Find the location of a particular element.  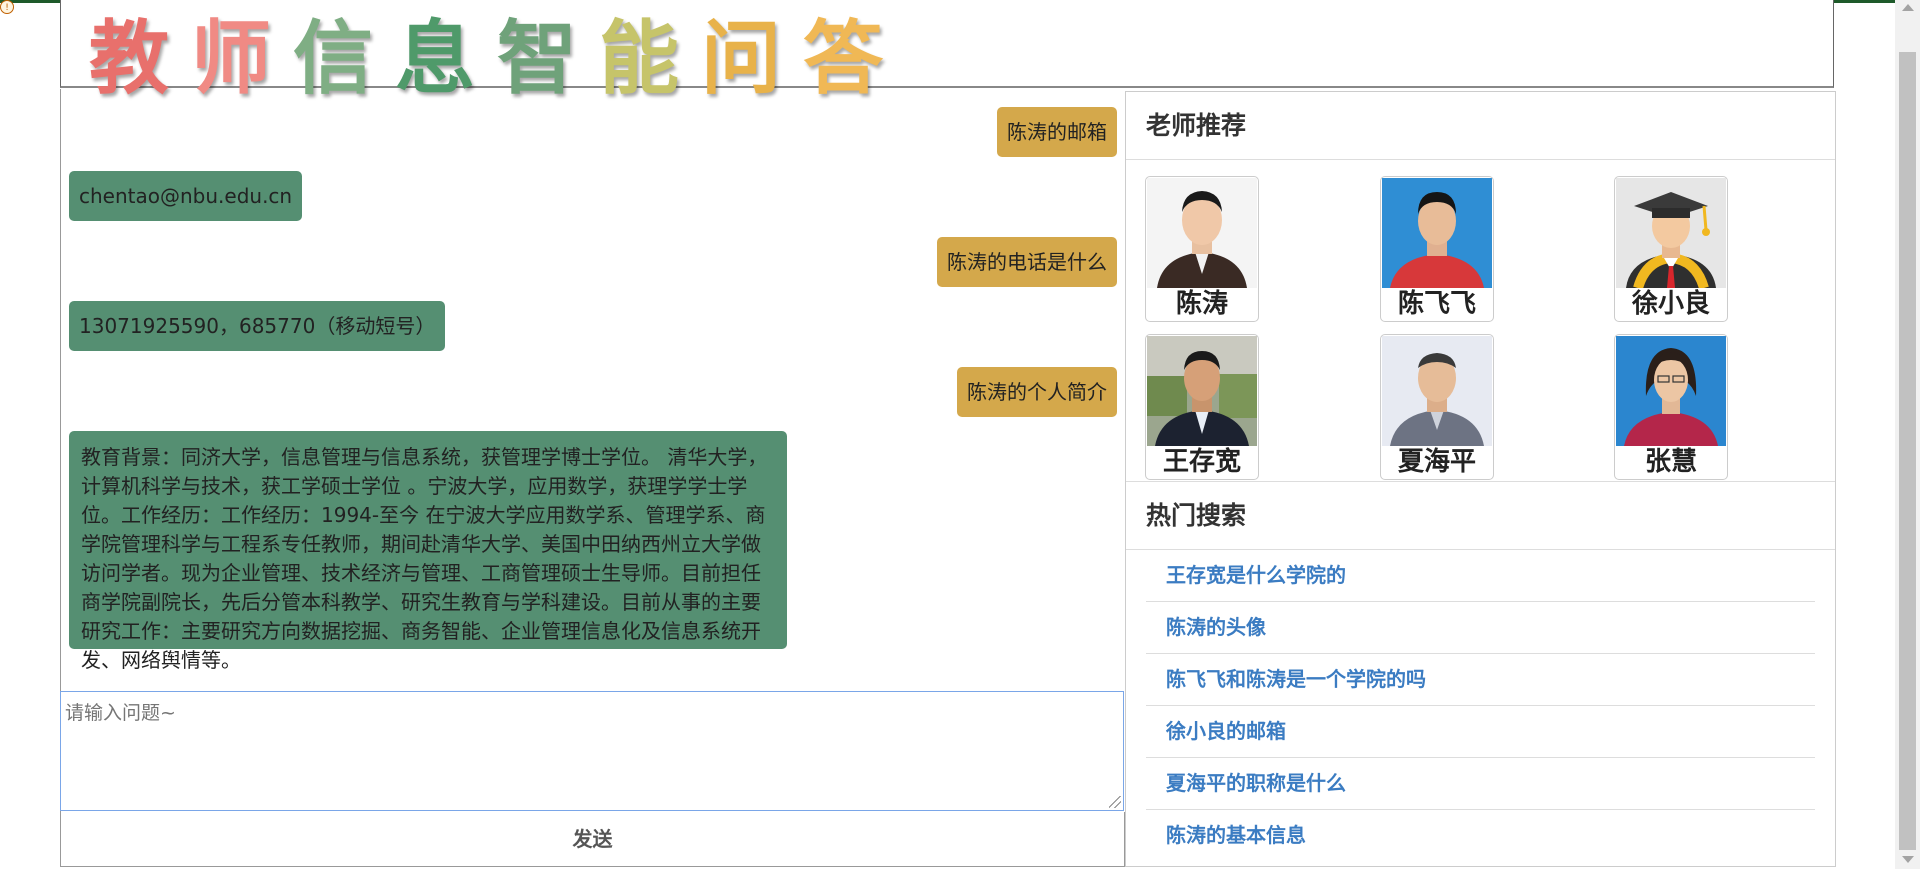

teachers-title: 老师推荐 is located at coordinates (1480, 126).